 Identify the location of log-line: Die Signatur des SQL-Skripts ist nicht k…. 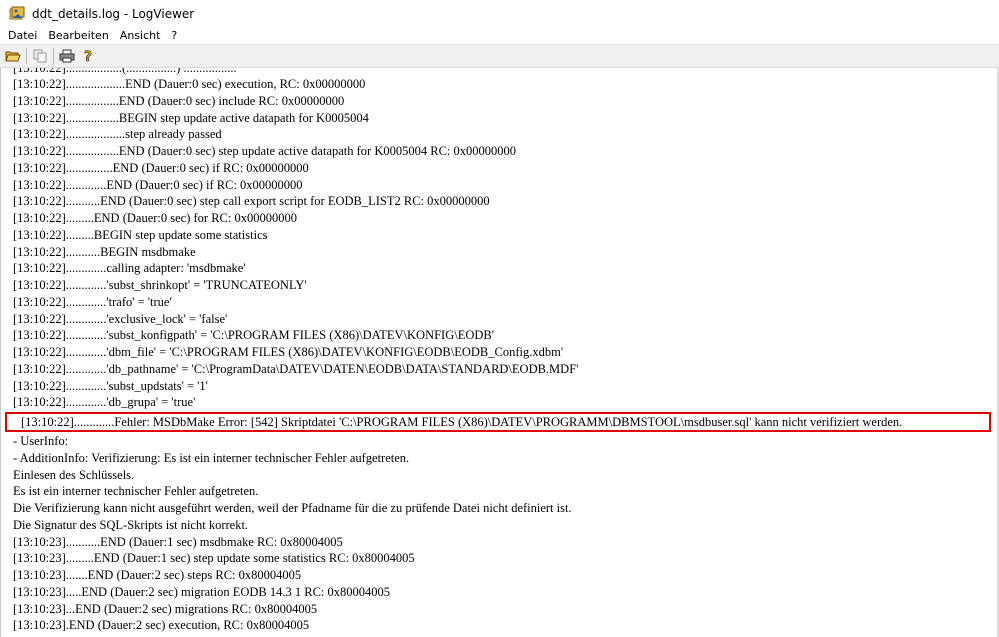
(131, 524).